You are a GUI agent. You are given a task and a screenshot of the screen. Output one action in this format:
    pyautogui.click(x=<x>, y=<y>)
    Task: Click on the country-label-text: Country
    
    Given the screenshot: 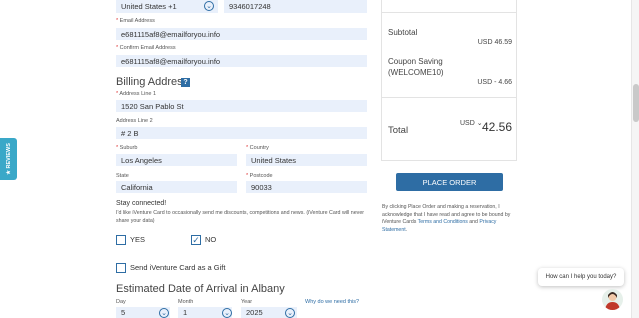 What is the action you would take?
    pyautogui.click(x=259, y=148)
    